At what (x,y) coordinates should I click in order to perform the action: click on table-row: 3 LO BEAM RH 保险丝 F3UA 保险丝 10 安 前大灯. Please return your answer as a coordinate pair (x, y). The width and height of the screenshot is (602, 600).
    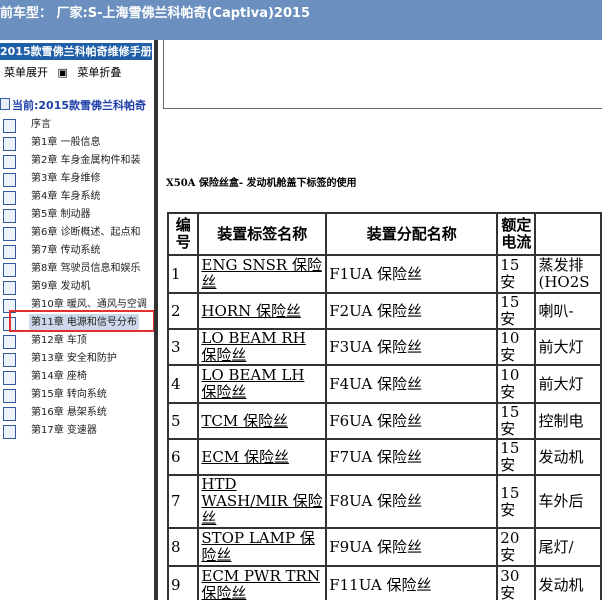
    Looking at the image, I should click on (384, 347).